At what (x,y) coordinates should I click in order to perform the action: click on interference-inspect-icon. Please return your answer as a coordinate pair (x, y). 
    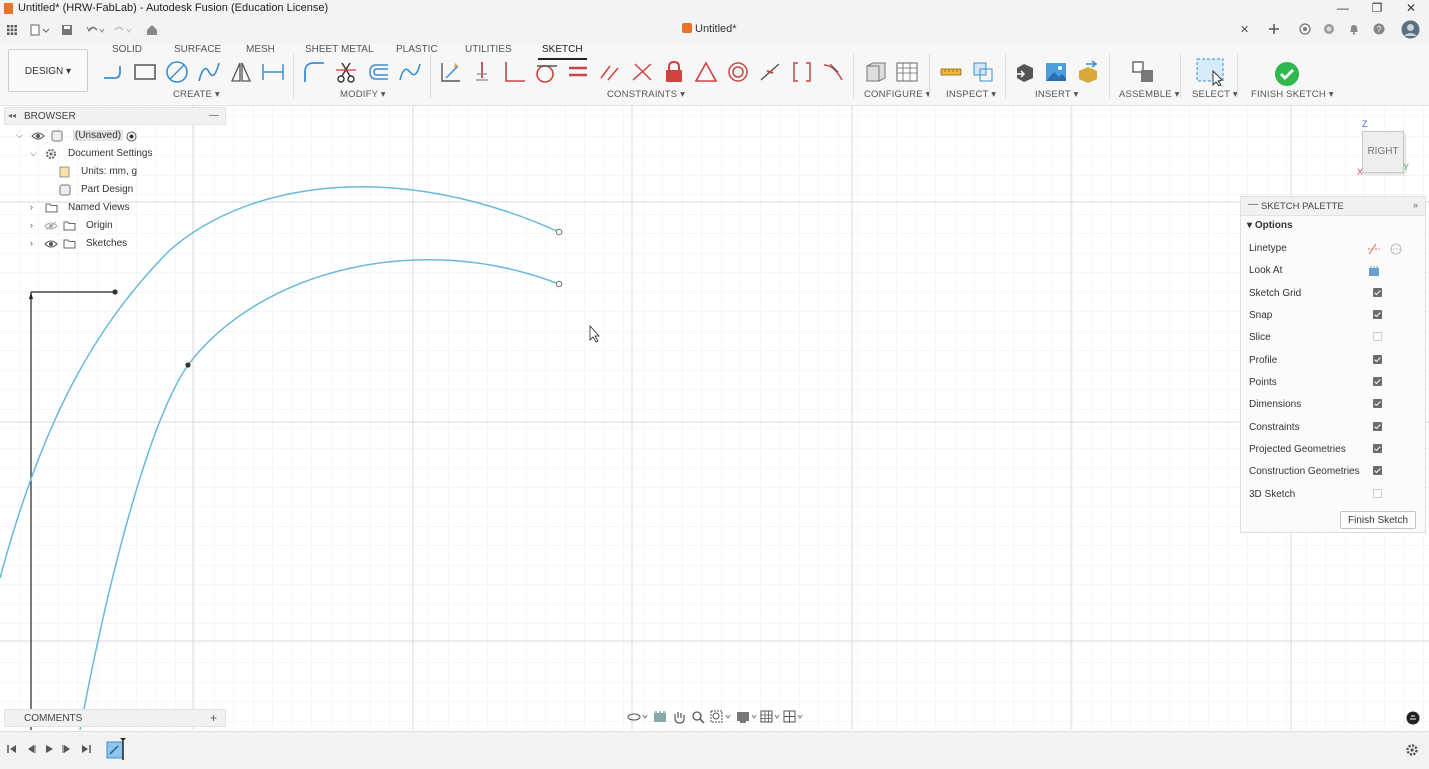
    Looking at the image, I should click on (983, 72).